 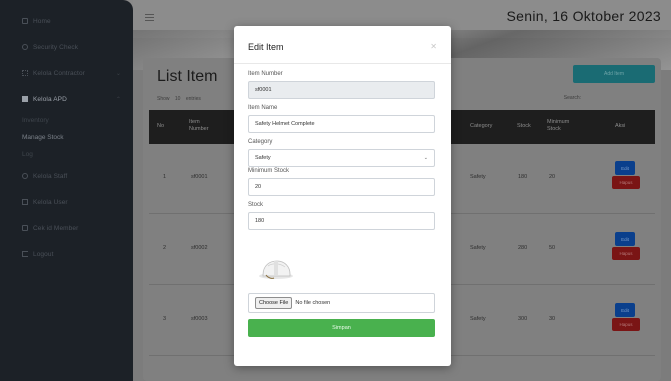 What do you see at coordinates (285, 124) in the screenshot?
I see `item-name-value: Safety Helmet Complete` at bounding box center [285, 124].